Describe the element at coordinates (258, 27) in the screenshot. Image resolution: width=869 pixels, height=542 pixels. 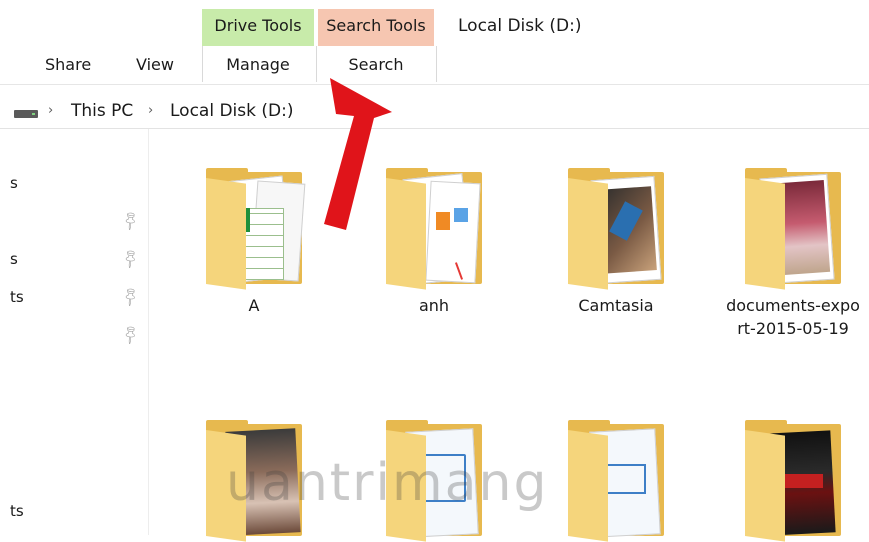
I see `drive-tools-context-tab: Drive Tools` at that location.